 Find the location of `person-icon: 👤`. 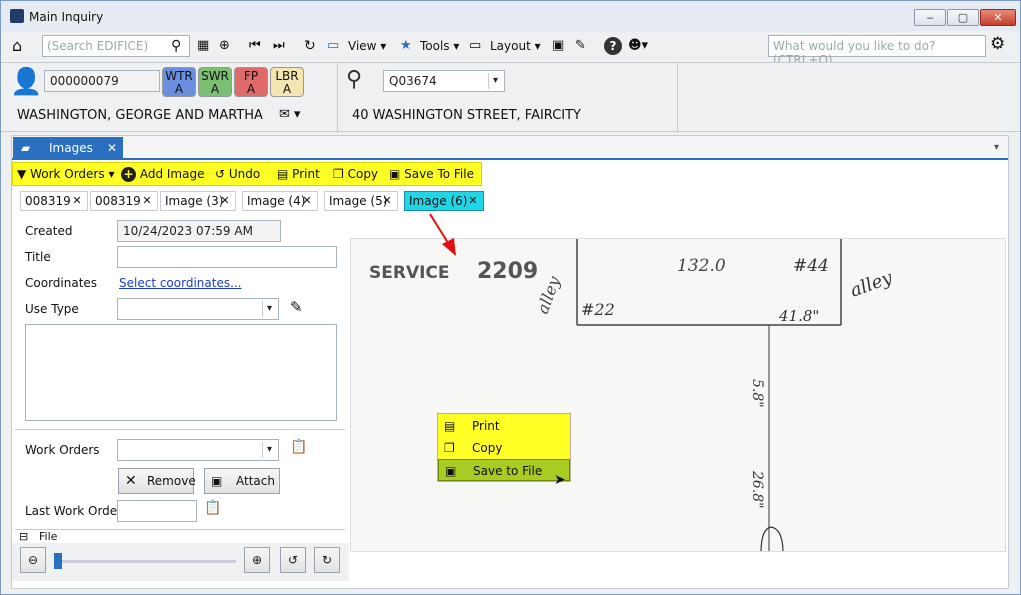

person-icon: 👤 is located at coordinates (26, 82).